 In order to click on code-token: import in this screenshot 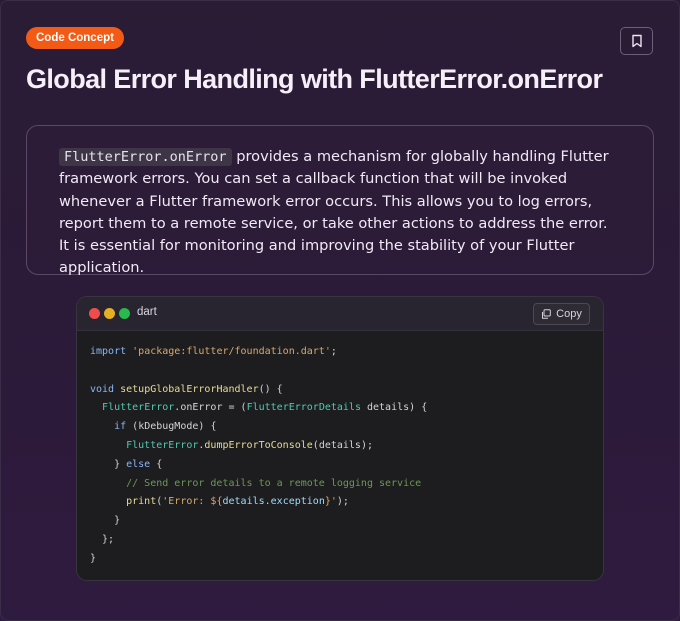, I will do `click(108, 351)`.